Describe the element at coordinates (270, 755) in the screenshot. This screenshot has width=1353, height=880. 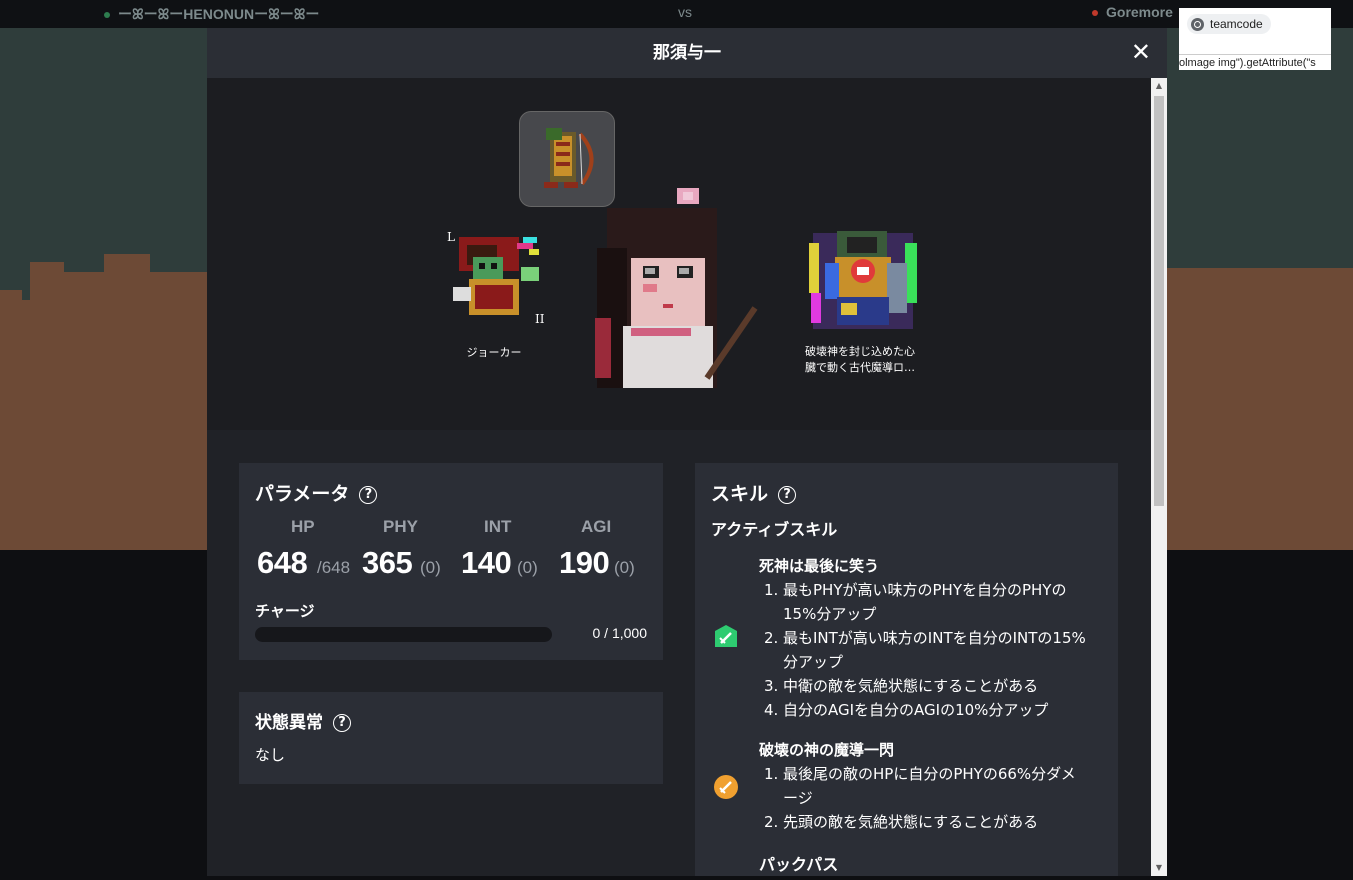
I see `status-value: なし` at that location.